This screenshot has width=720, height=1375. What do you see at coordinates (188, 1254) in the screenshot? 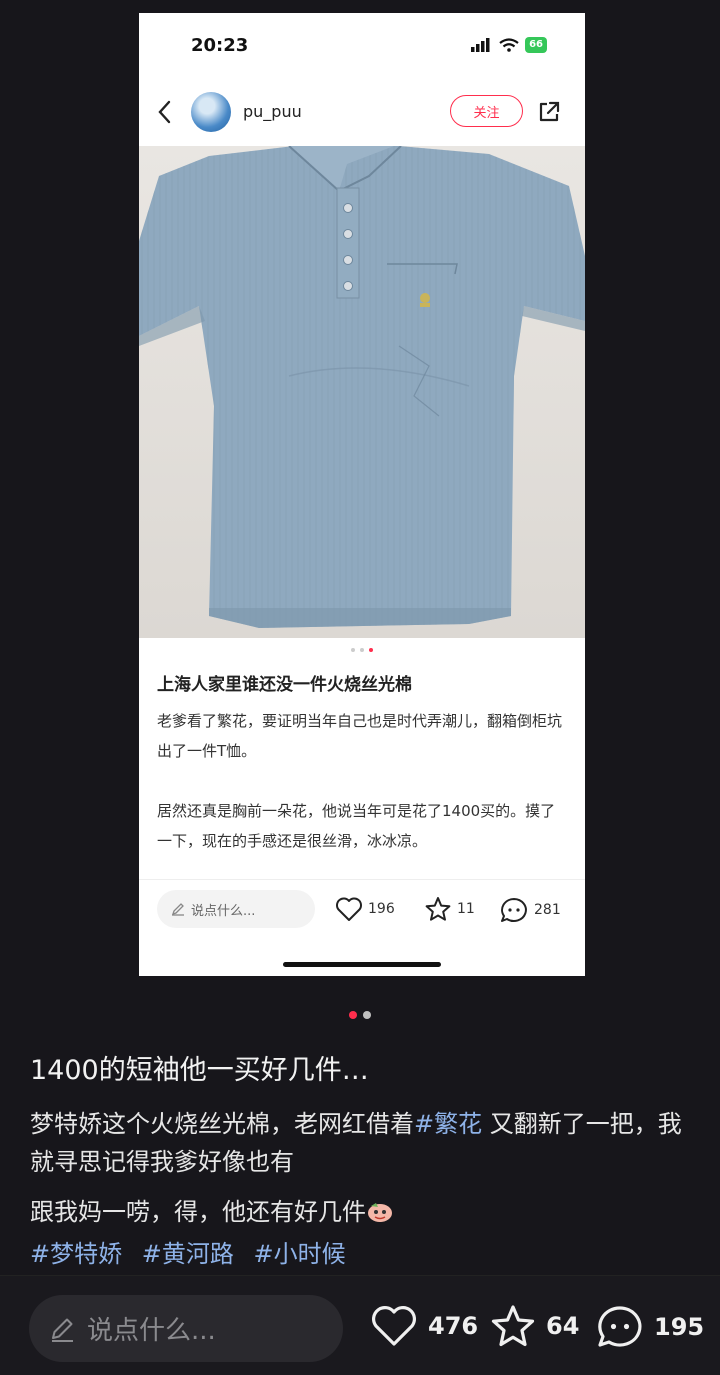
I see `hashtag-link: #黄河路` at bounding box center [188, 1254].